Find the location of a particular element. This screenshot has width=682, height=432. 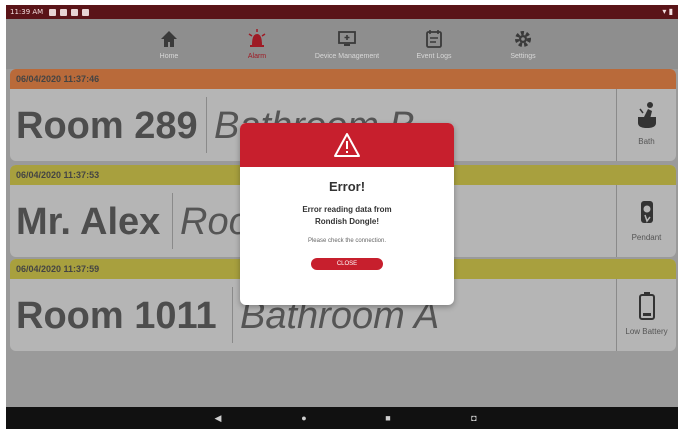

nav-home-label: Home is located at coordinates (169, 56).